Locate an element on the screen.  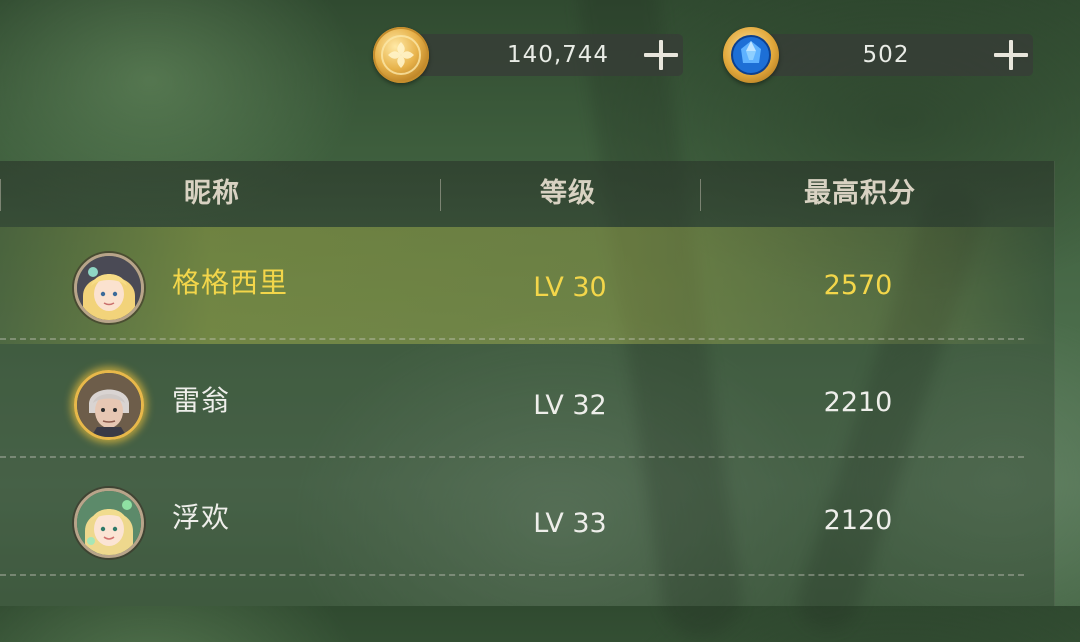
player-nickname: 格格西里 is located at coordinates (230, 282).